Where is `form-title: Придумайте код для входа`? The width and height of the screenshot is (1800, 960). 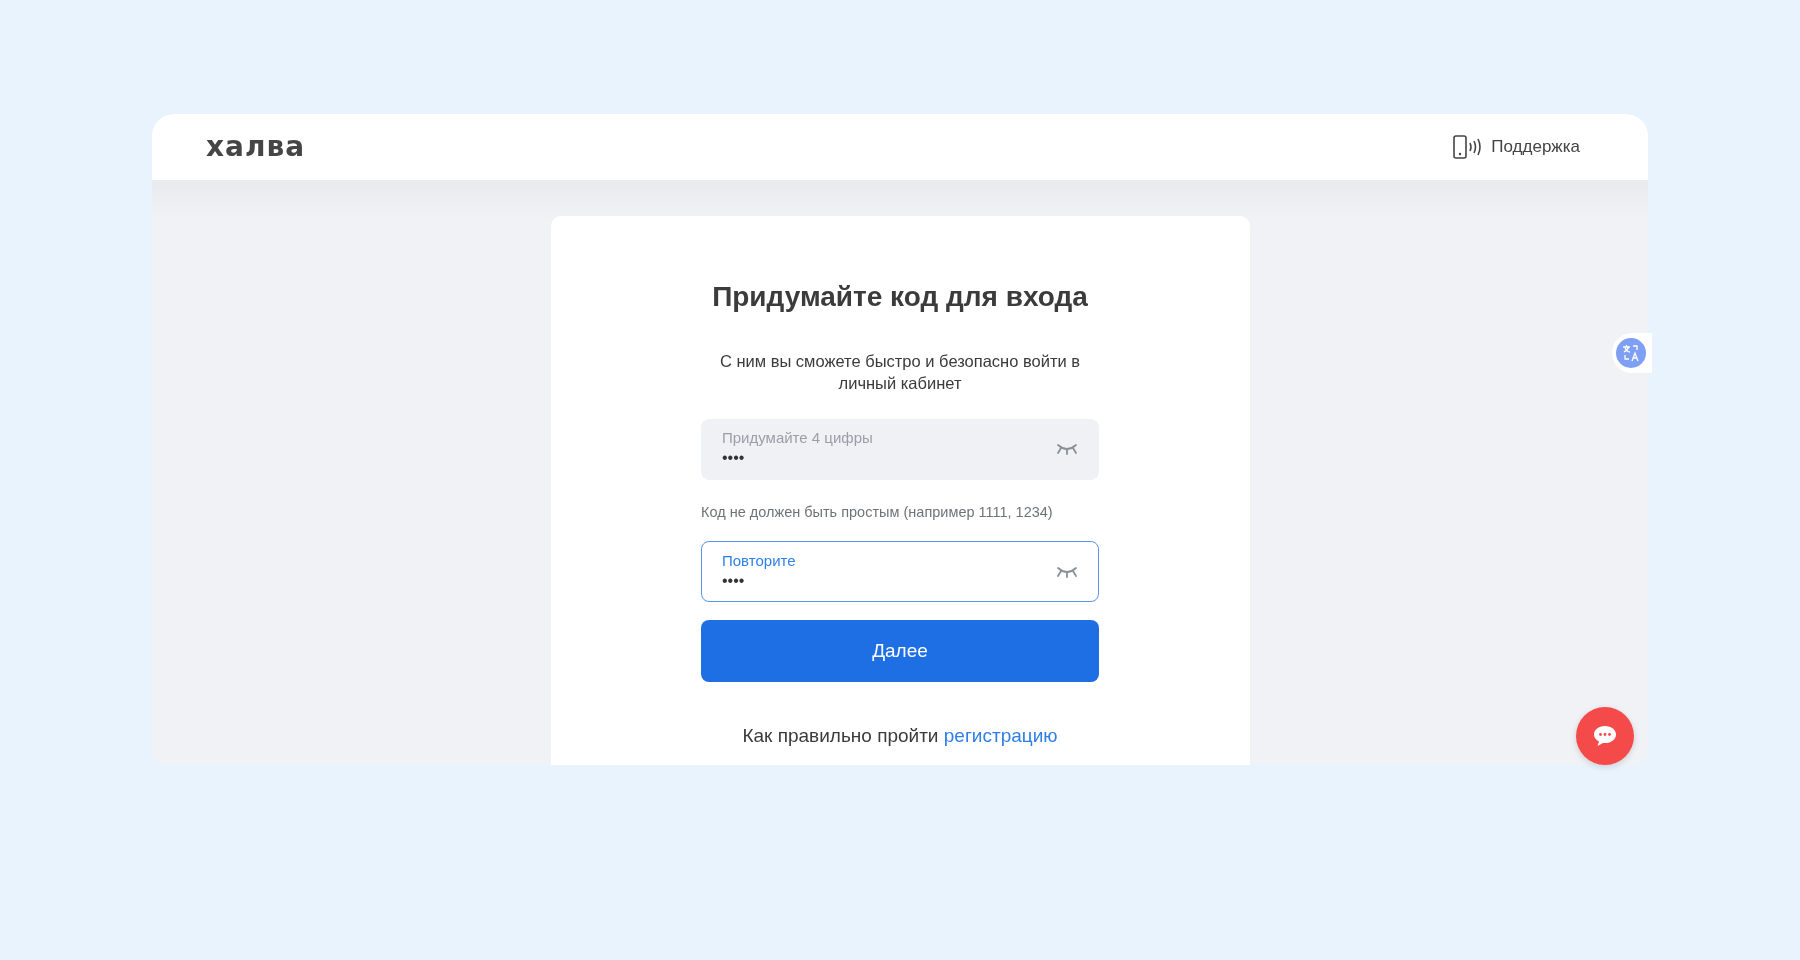
form-title: Придумайте код для входа is located at coordinates (900, 297).